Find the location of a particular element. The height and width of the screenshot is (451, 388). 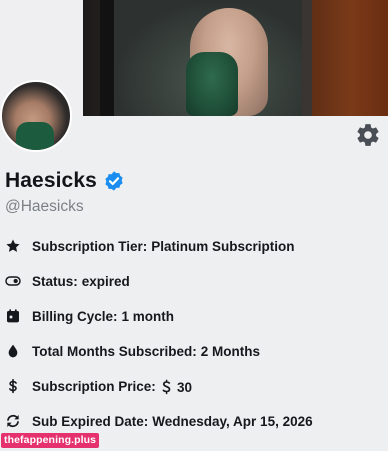

detail-total-months: Total Months Subscribed: 2 Months is located at coordinates (132, 351).